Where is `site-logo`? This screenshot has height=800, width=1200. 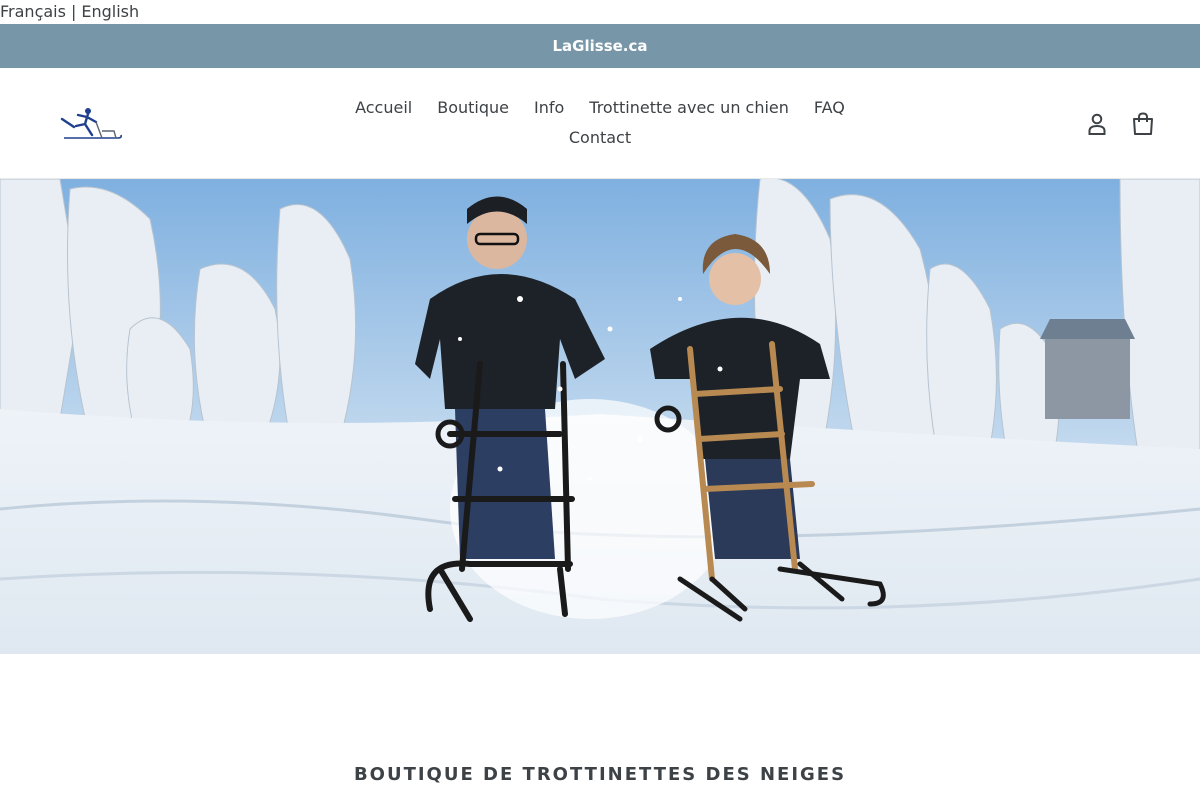 site-logo is located at coordinates (91, 125).